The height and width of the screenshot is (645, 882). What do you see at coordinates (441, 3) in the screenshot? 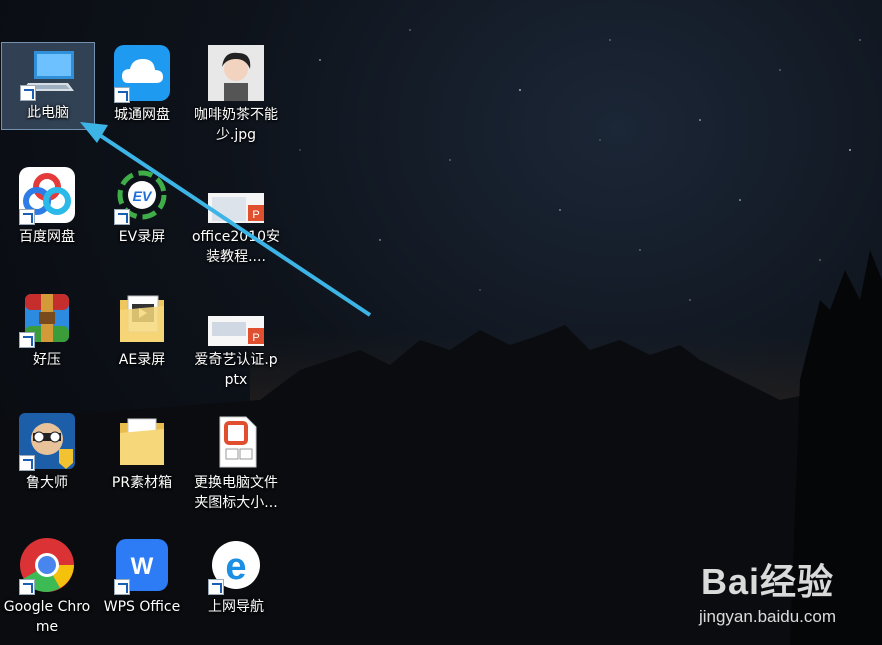
I see `top-overflow-edge` at bounding box center [441, 3].